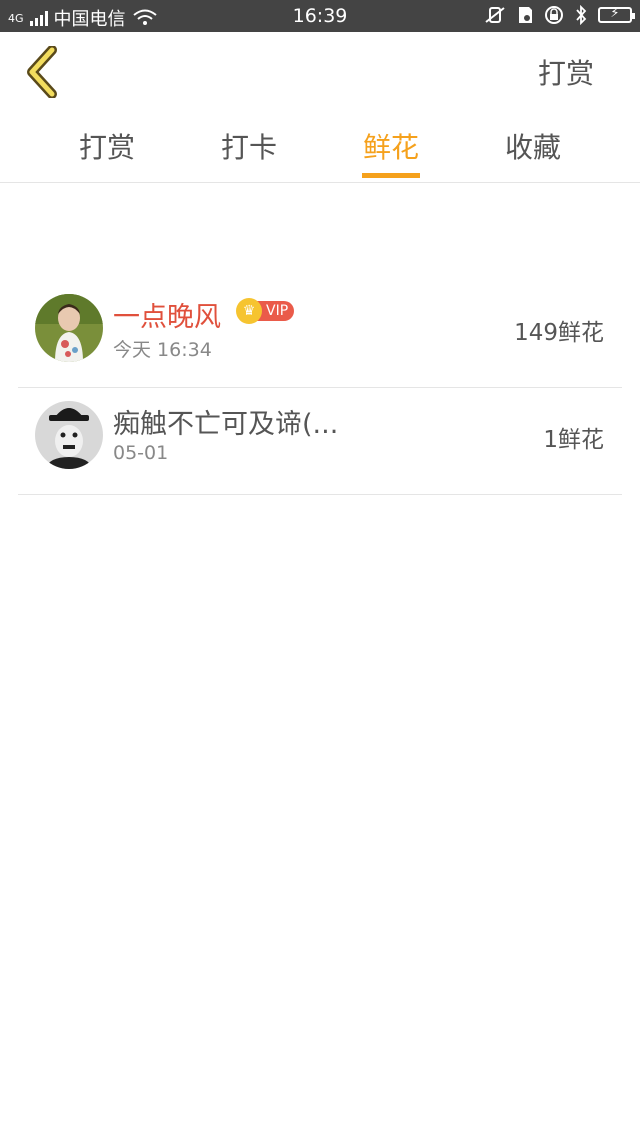  What do you see at coordinates (320, 72) in the screenshot?
I see `top-bar: 打赏` at bounding box center [320, 72].